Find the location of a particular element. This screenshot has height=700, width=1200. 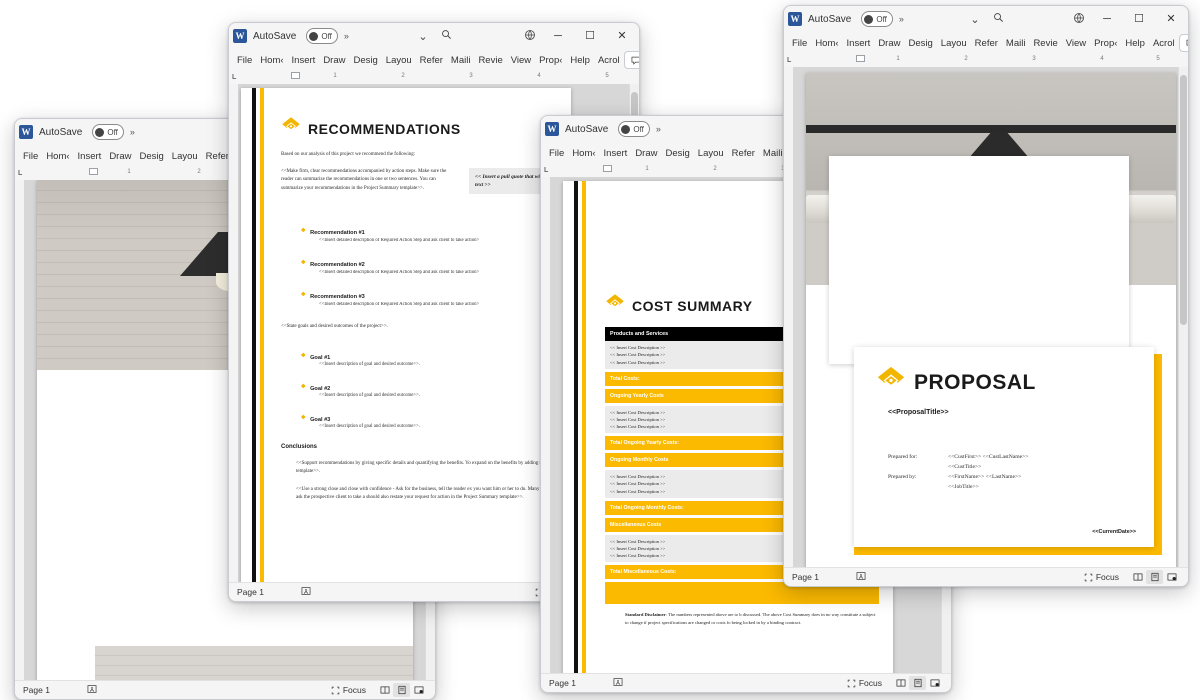

prepared-for-title: <<CustTitle>> is located at coordinates (964, 467).